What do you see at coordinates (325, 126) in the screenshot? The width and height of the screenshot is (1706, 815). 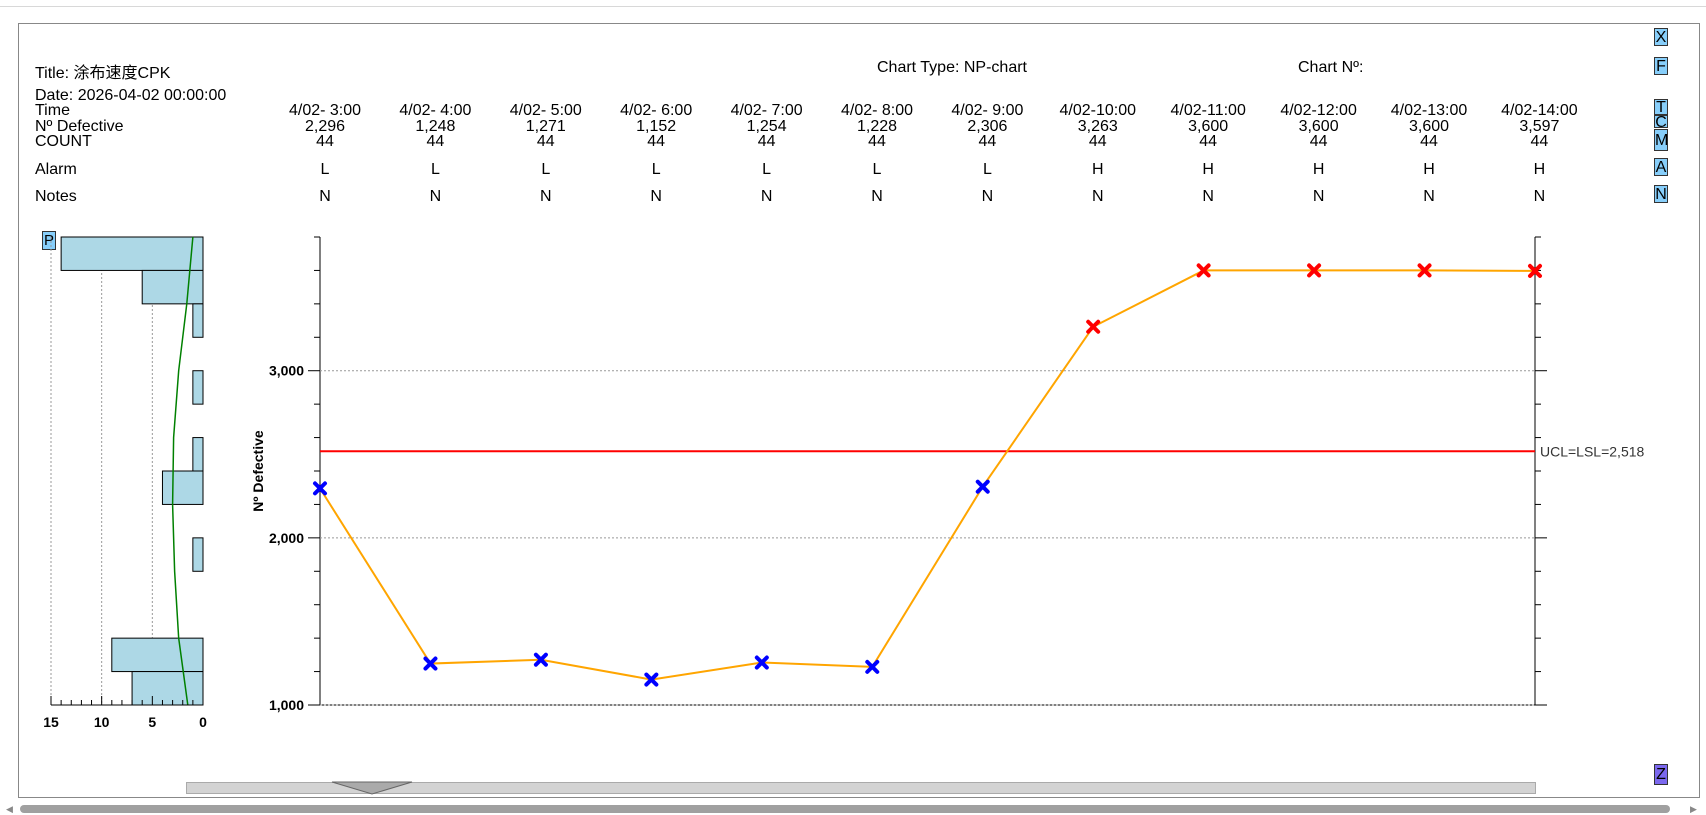 I see `defective-cell: 2,296` at bounding box center [325, 126].